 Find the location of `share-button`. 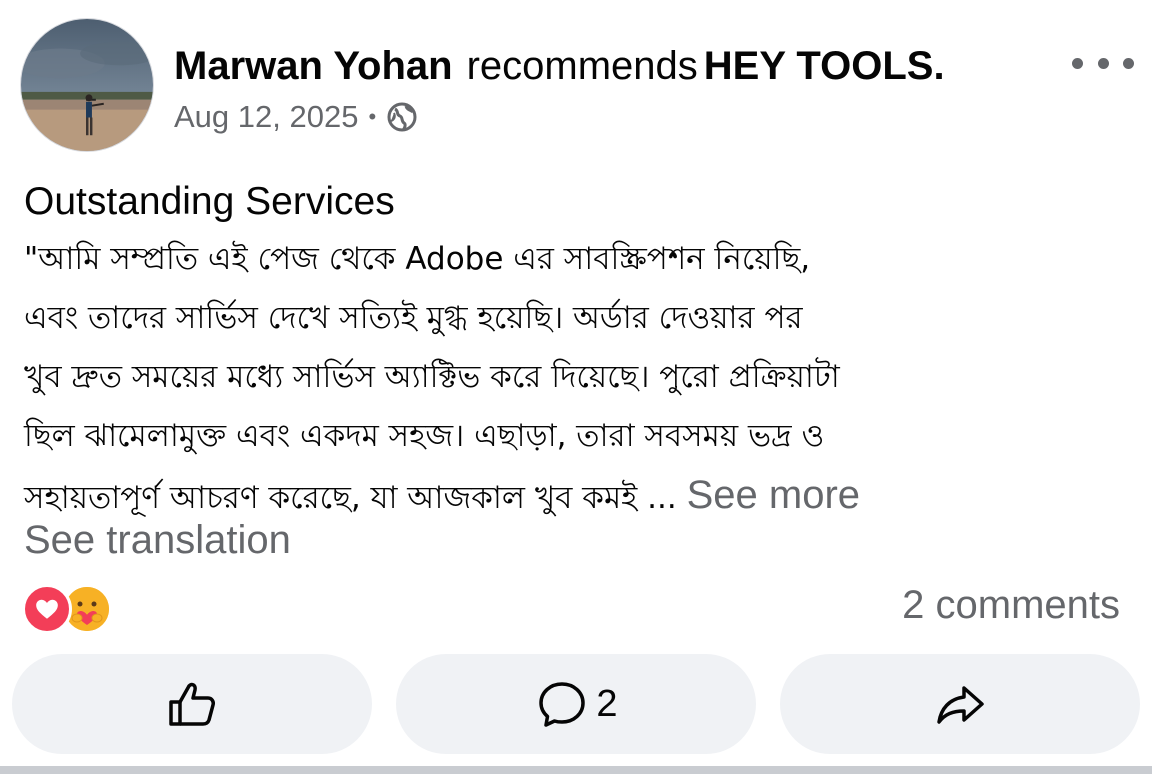

share-button is located at coordinates (960, 704).